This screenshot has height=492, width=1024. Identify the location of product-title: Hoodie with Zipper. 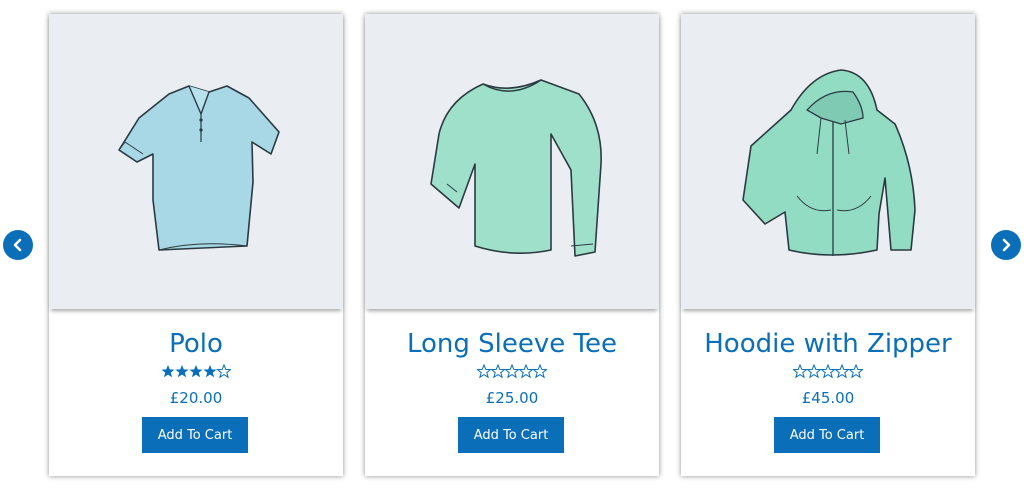
(828, 344).